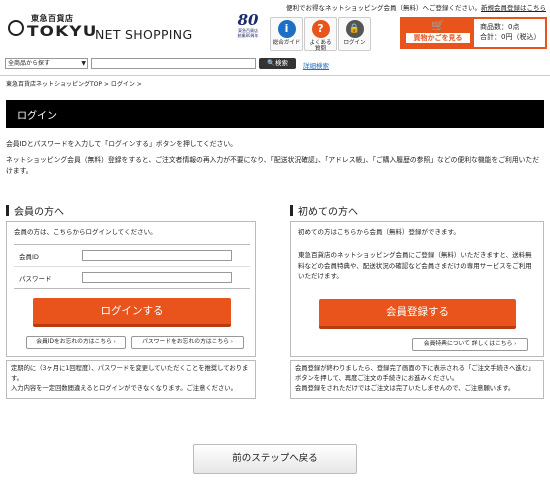  What do you see at coordinates (500, 27) in the screenshot?
I see `cart-count: 商品数：0点` at bounding box center [500, 27].